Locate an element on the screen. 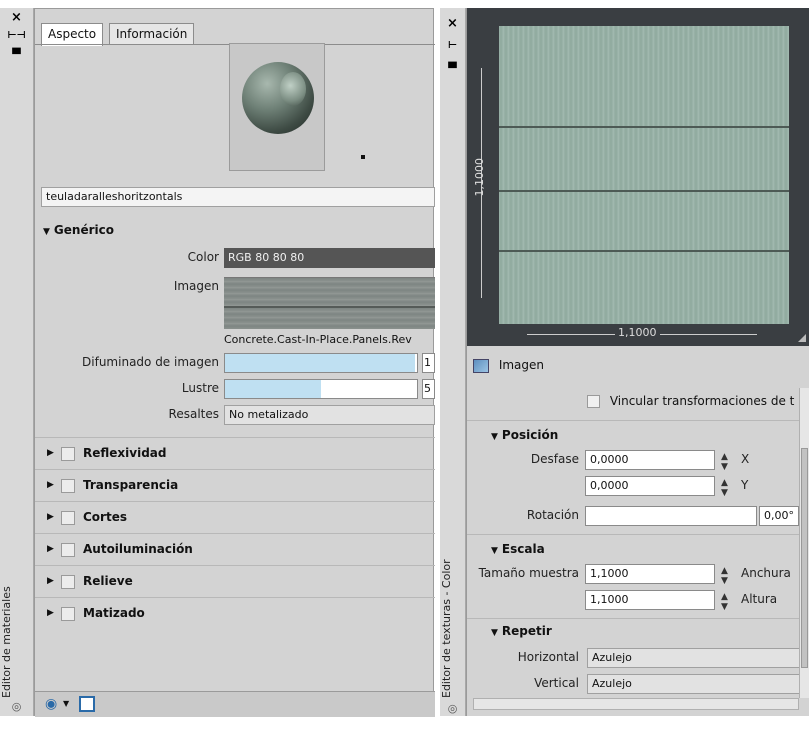 This screenshot has width=809, height=740. group-autoiluminacion: ▶ Autoiluminación is located at coordinates (235, 549).